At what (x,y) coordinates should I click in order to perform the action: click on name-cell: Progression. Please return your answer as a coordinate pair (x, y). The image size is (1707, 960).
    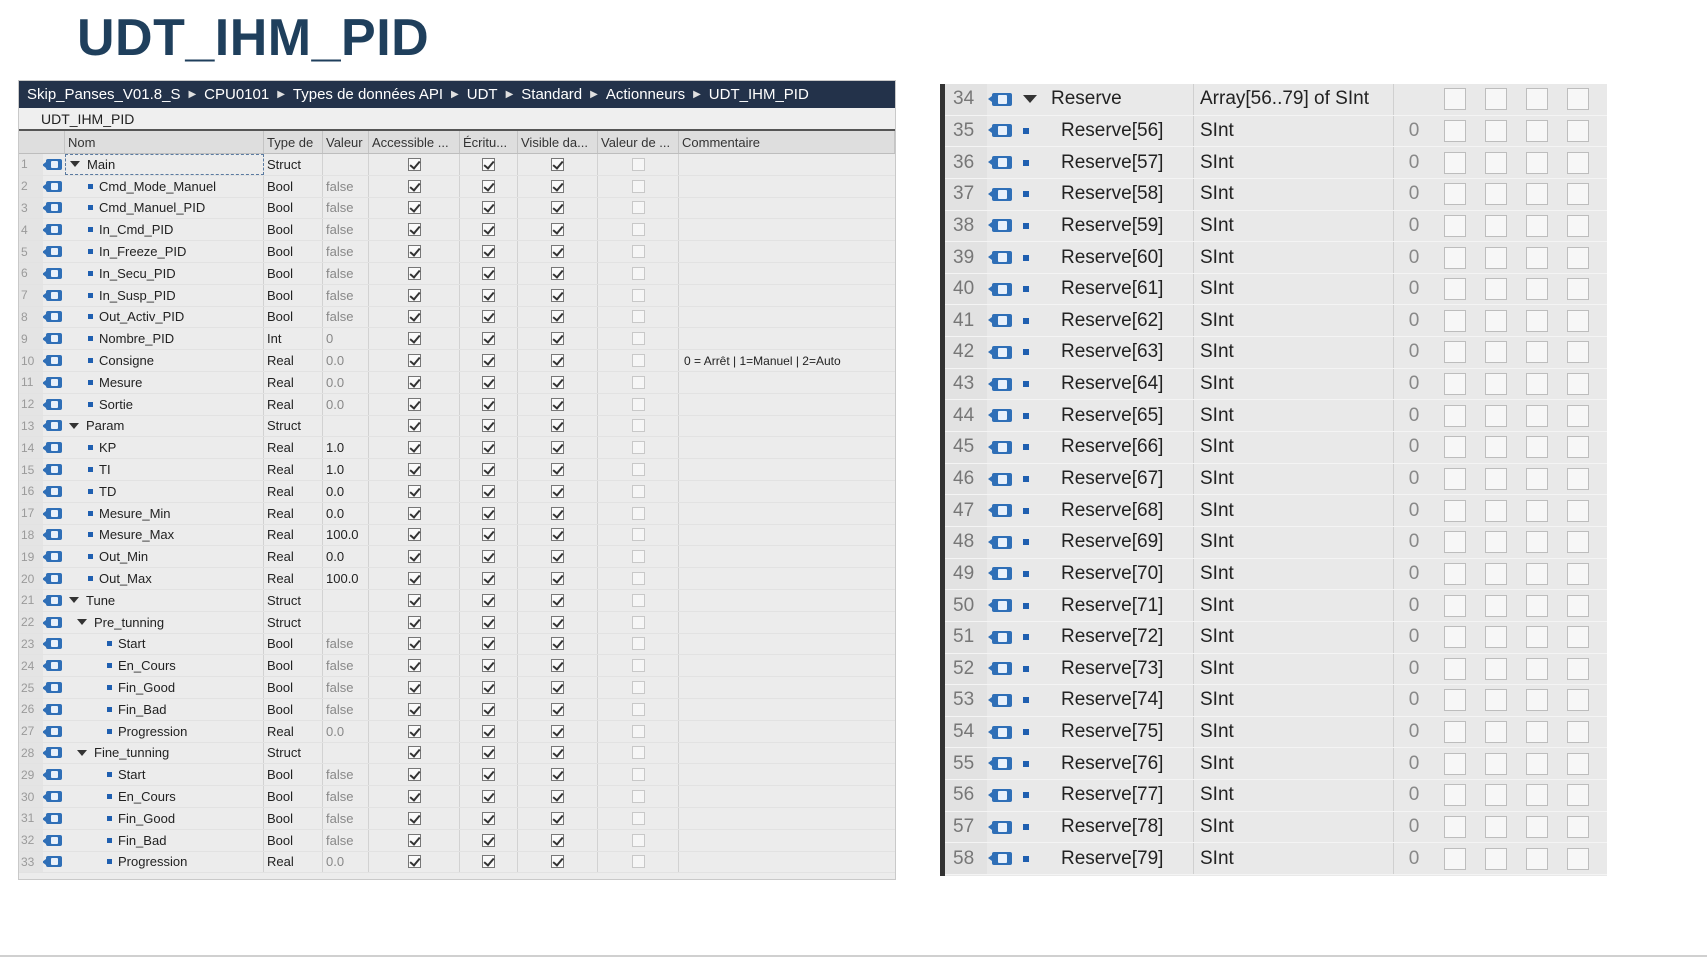
    Looking at the image, I should click on (164, 862).